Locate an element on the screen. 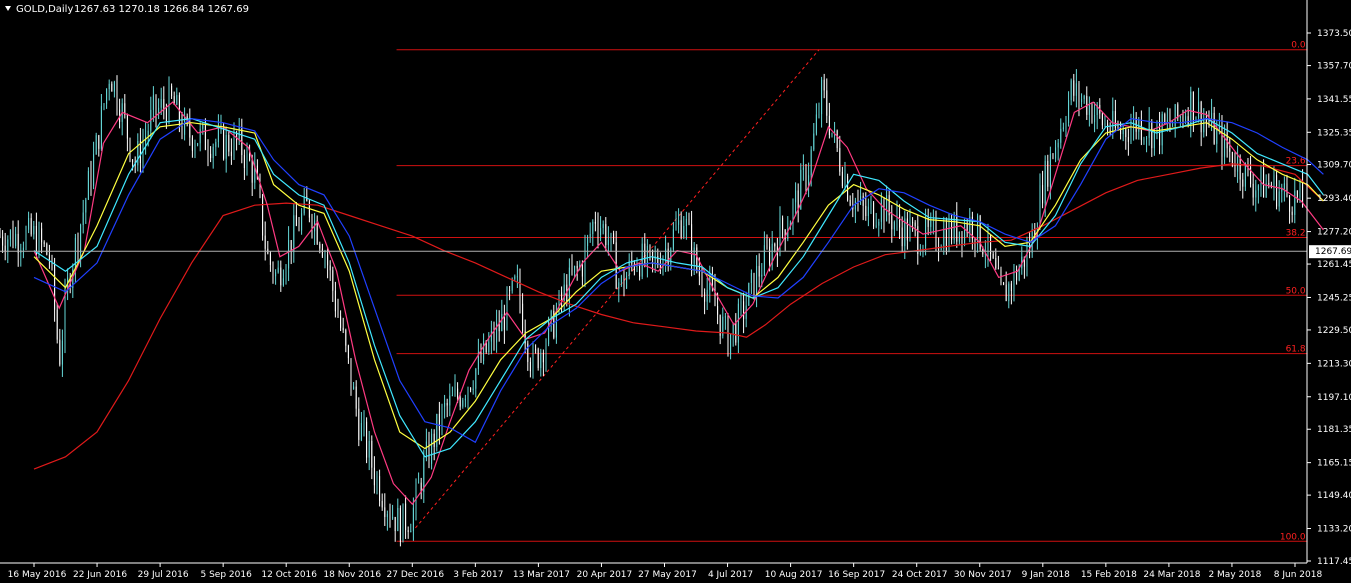  x-tick-label: 8 Jun 2018 is located at coordinates (1298, 575).